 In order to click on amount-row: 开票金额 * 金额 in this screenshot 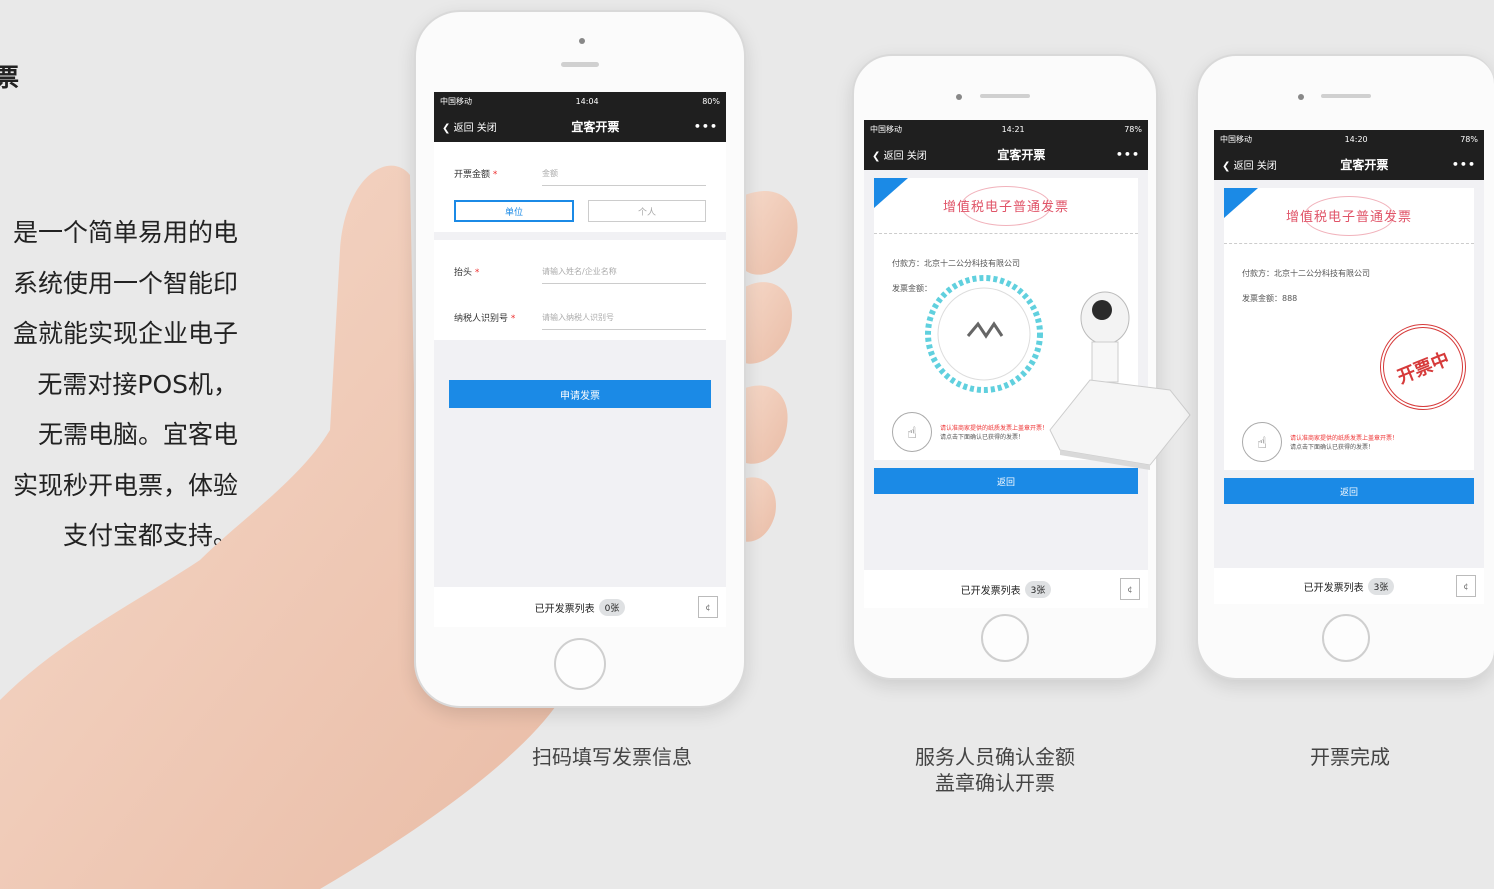, I will do `click(580, 169)`.